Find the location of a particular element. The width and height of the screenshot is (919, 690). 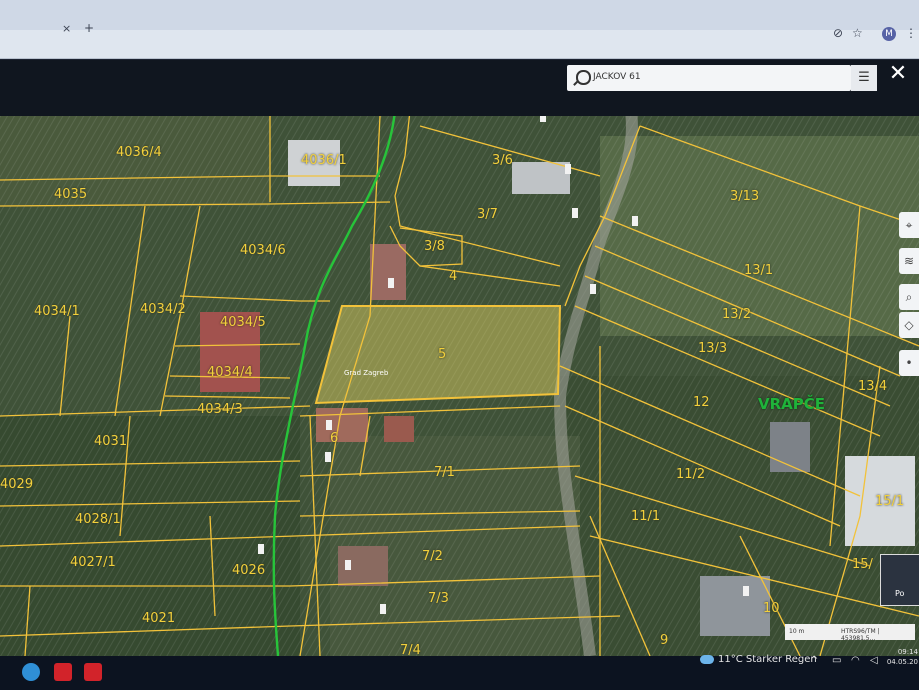

parcel-label: 4029 is located at coordinates (17, 484).